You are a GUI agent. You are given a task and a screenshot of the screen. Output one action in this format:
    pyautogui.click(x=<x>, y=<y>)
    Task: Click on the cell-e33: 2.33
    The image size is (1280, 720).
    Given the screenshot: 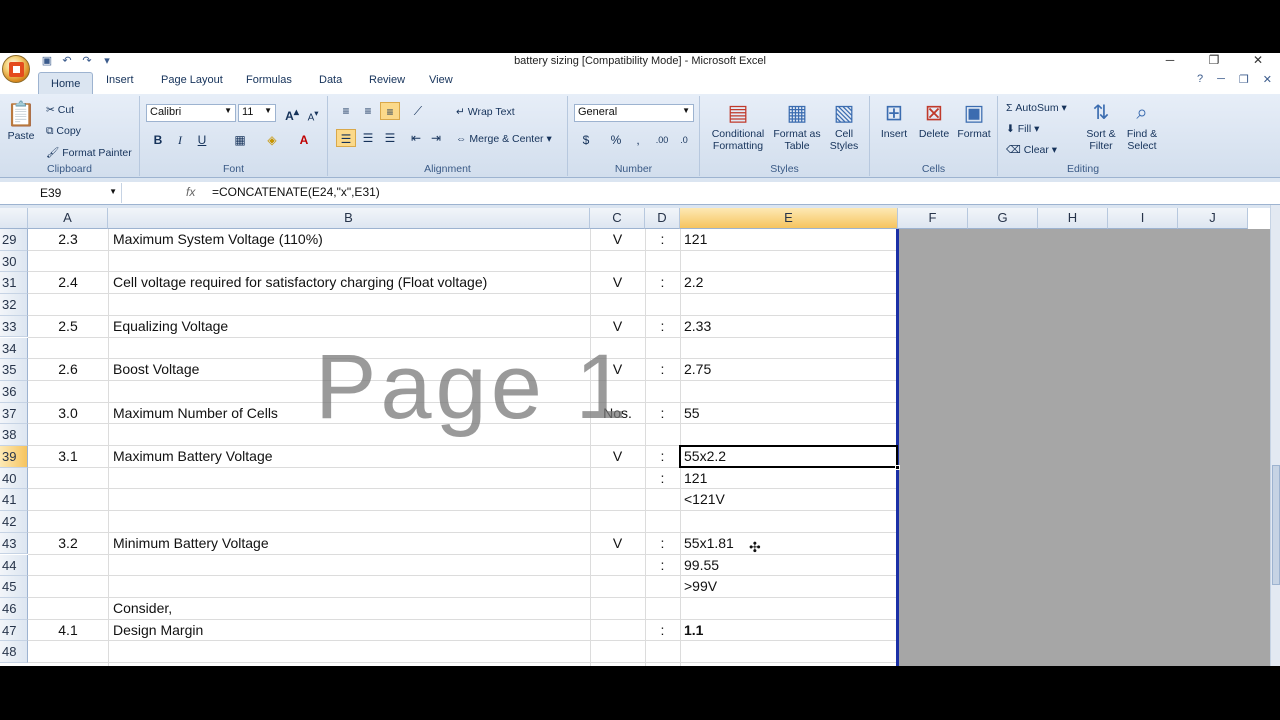 What is the action you would take?
    pyautogui.click(x=697, y=326)
    